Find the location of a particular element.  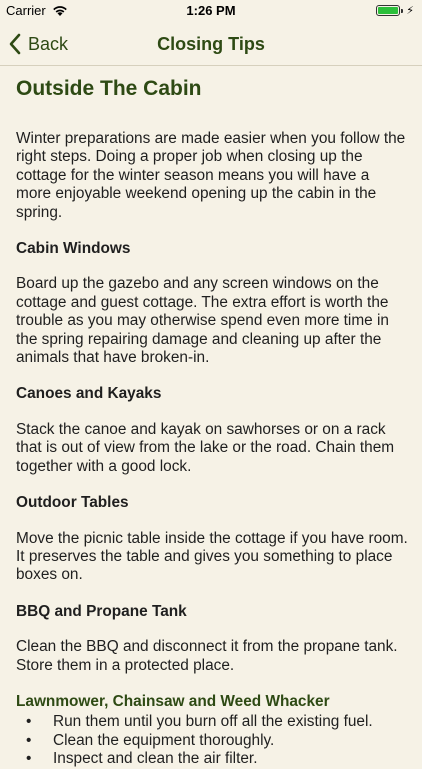

list-item: Inspect and clean the air filter. is located at coordinates (212, 759).